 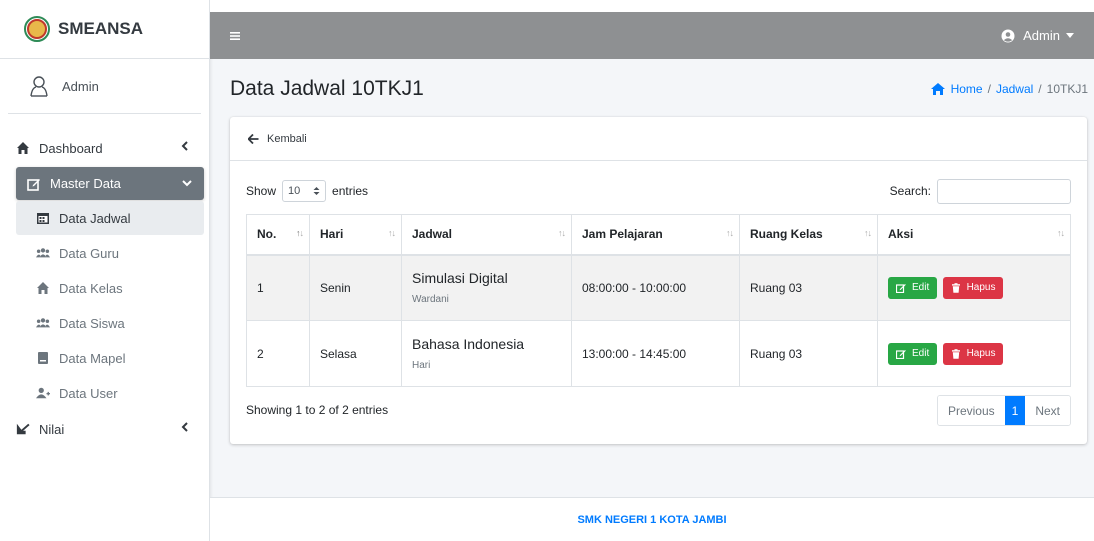 What do you see at coordinates (278, 353) in the screenshot?
I see `cell-no: 2` at bounding box center [278, 353].